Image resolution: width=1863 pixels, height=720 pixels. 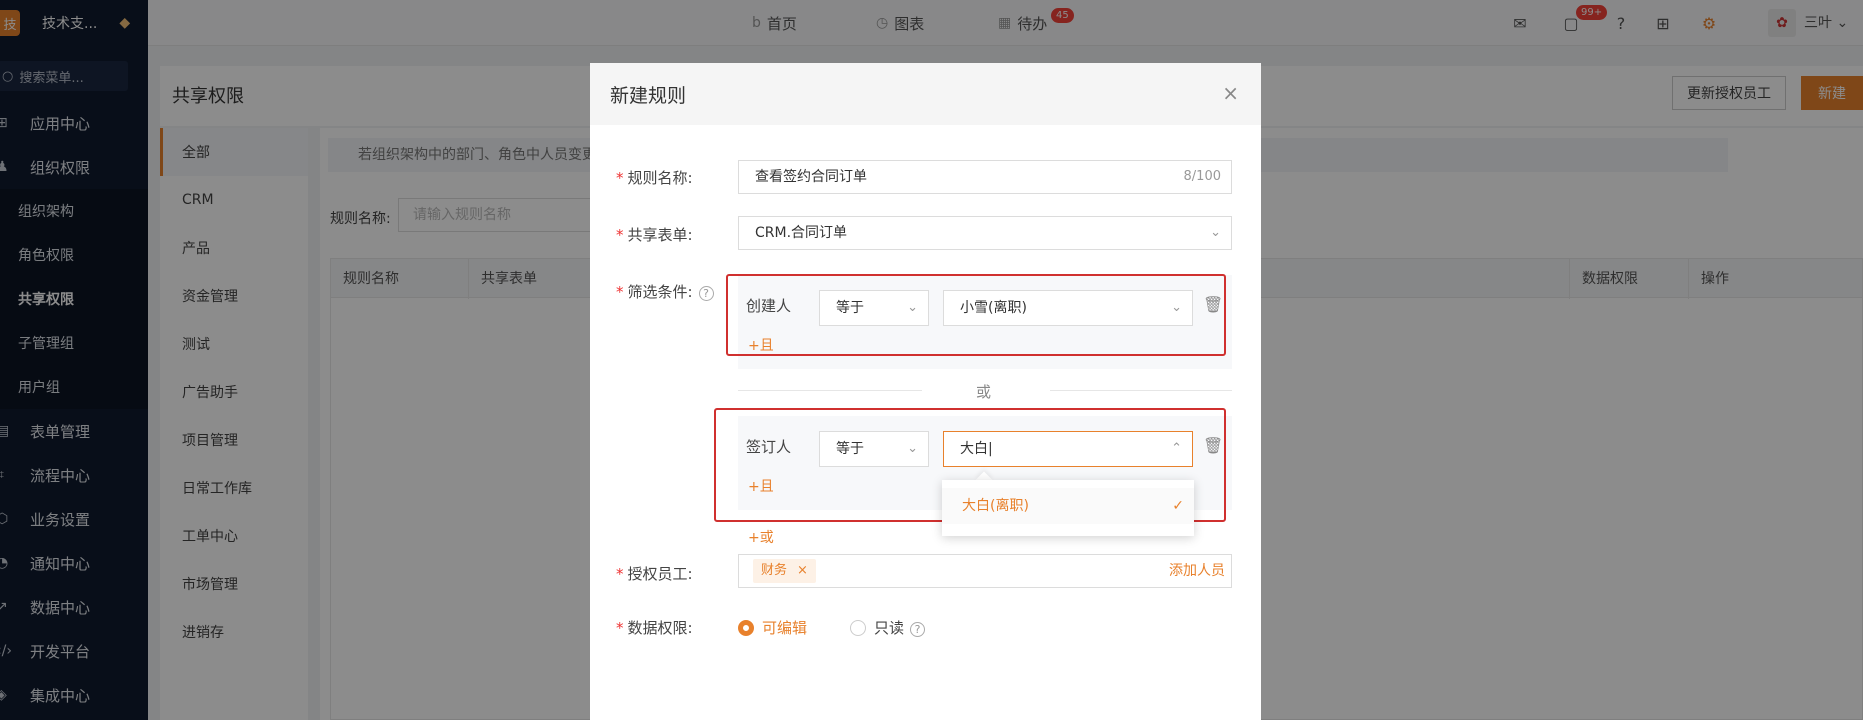 I want to click on staff-select: 财务 × 添加人员, so click(x=985, y=571).